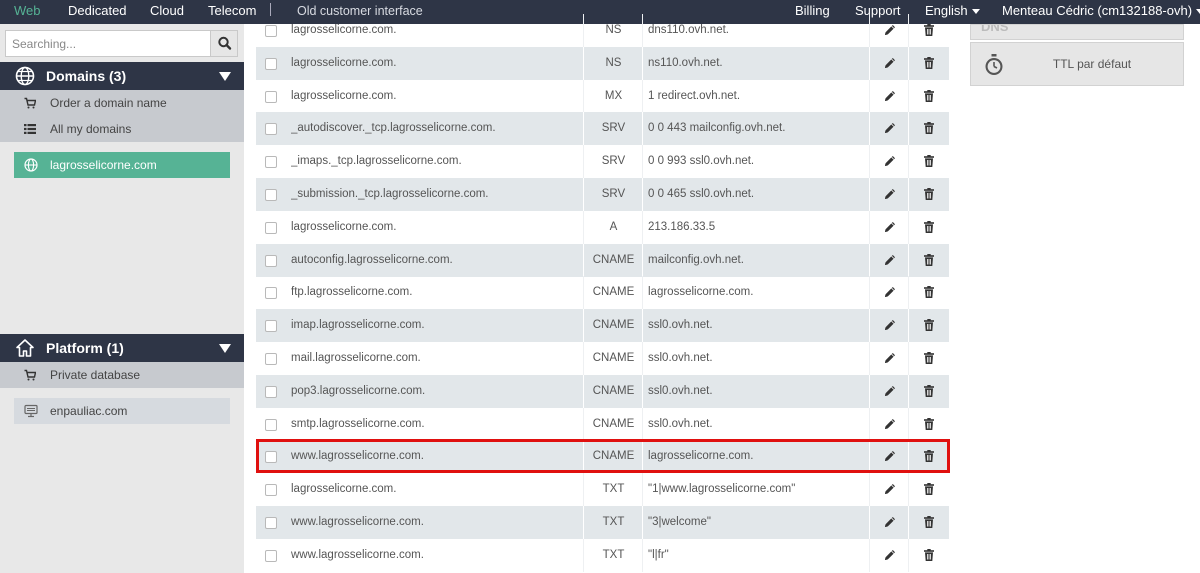 This screenshot has width=1200, height=573. Describe the element at coordinates (97, 12) in the screenshot. I see `nav-dedicated: Dedicated` at that location.